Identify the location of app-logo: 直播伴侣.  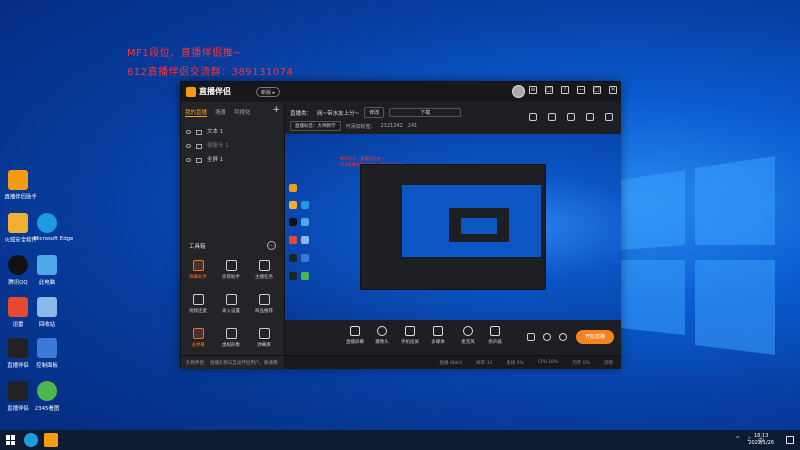
(208, 91).